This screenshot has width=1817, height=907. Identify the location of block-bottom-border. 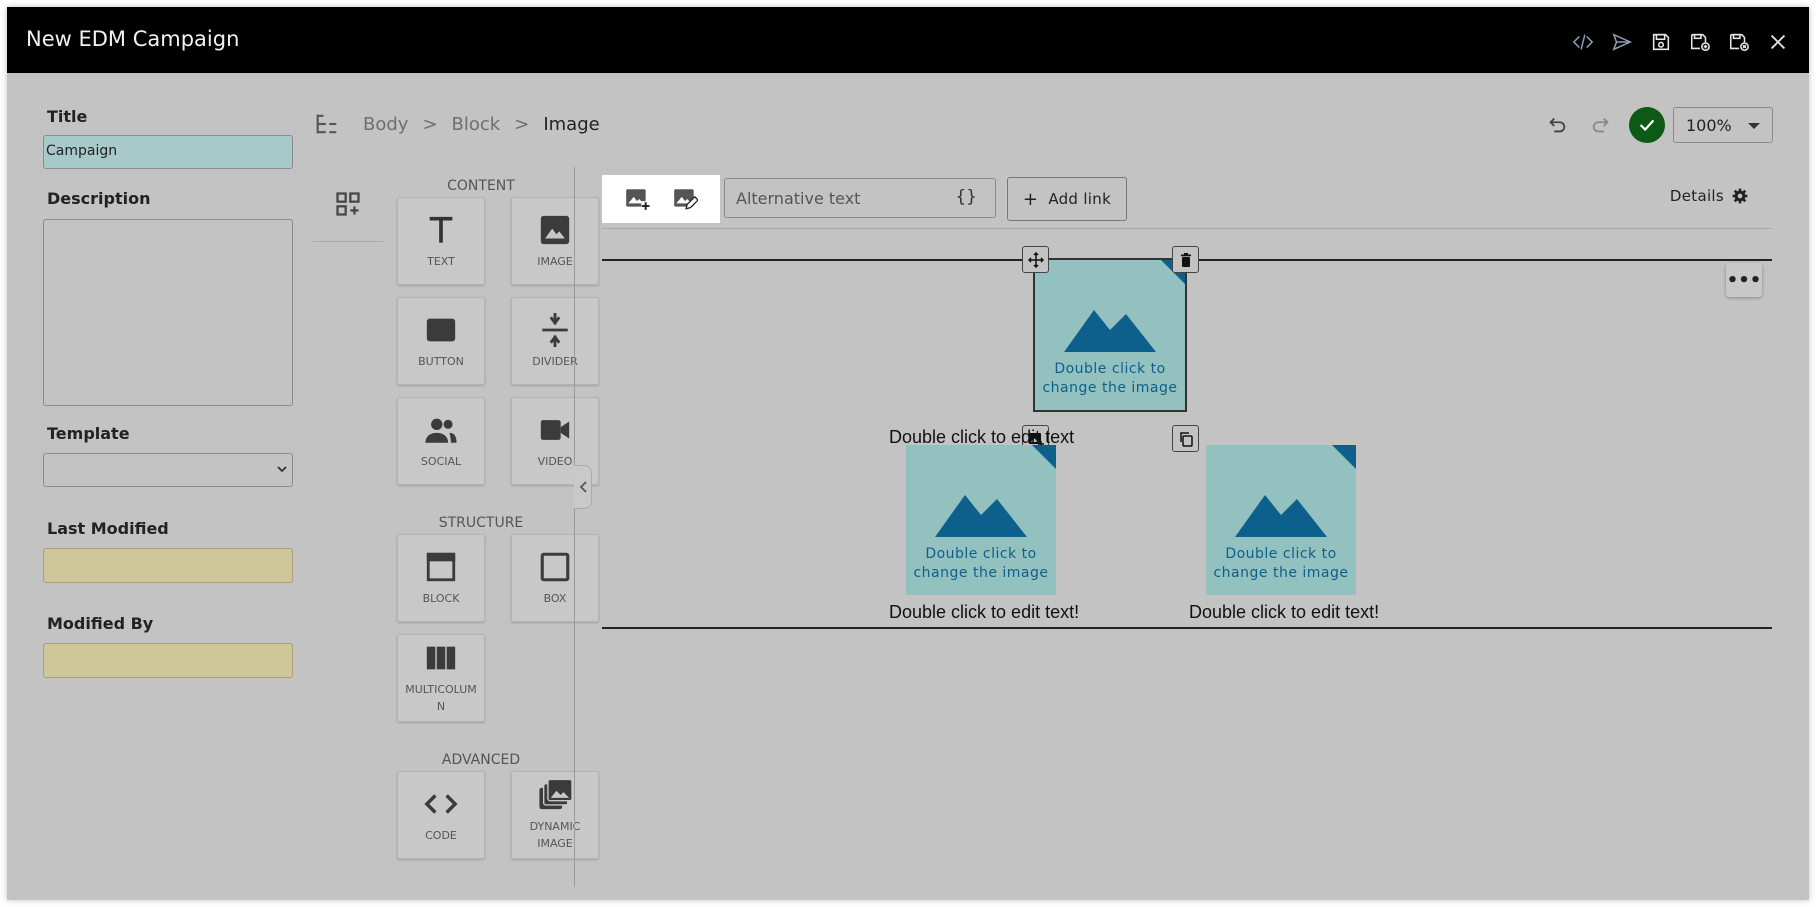
(1187, 628).